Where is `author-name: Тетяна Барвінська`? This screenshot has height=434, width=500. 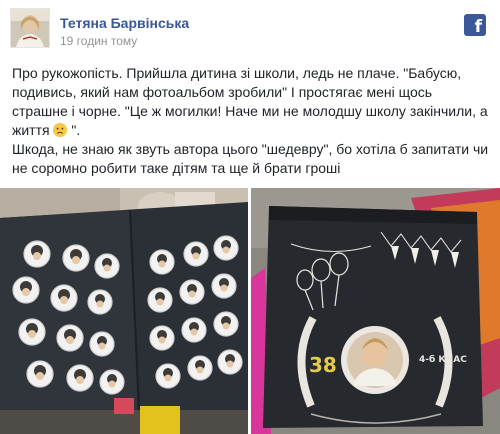
author-name: Тетяна Барвінська is located at coordinates (124, 23).